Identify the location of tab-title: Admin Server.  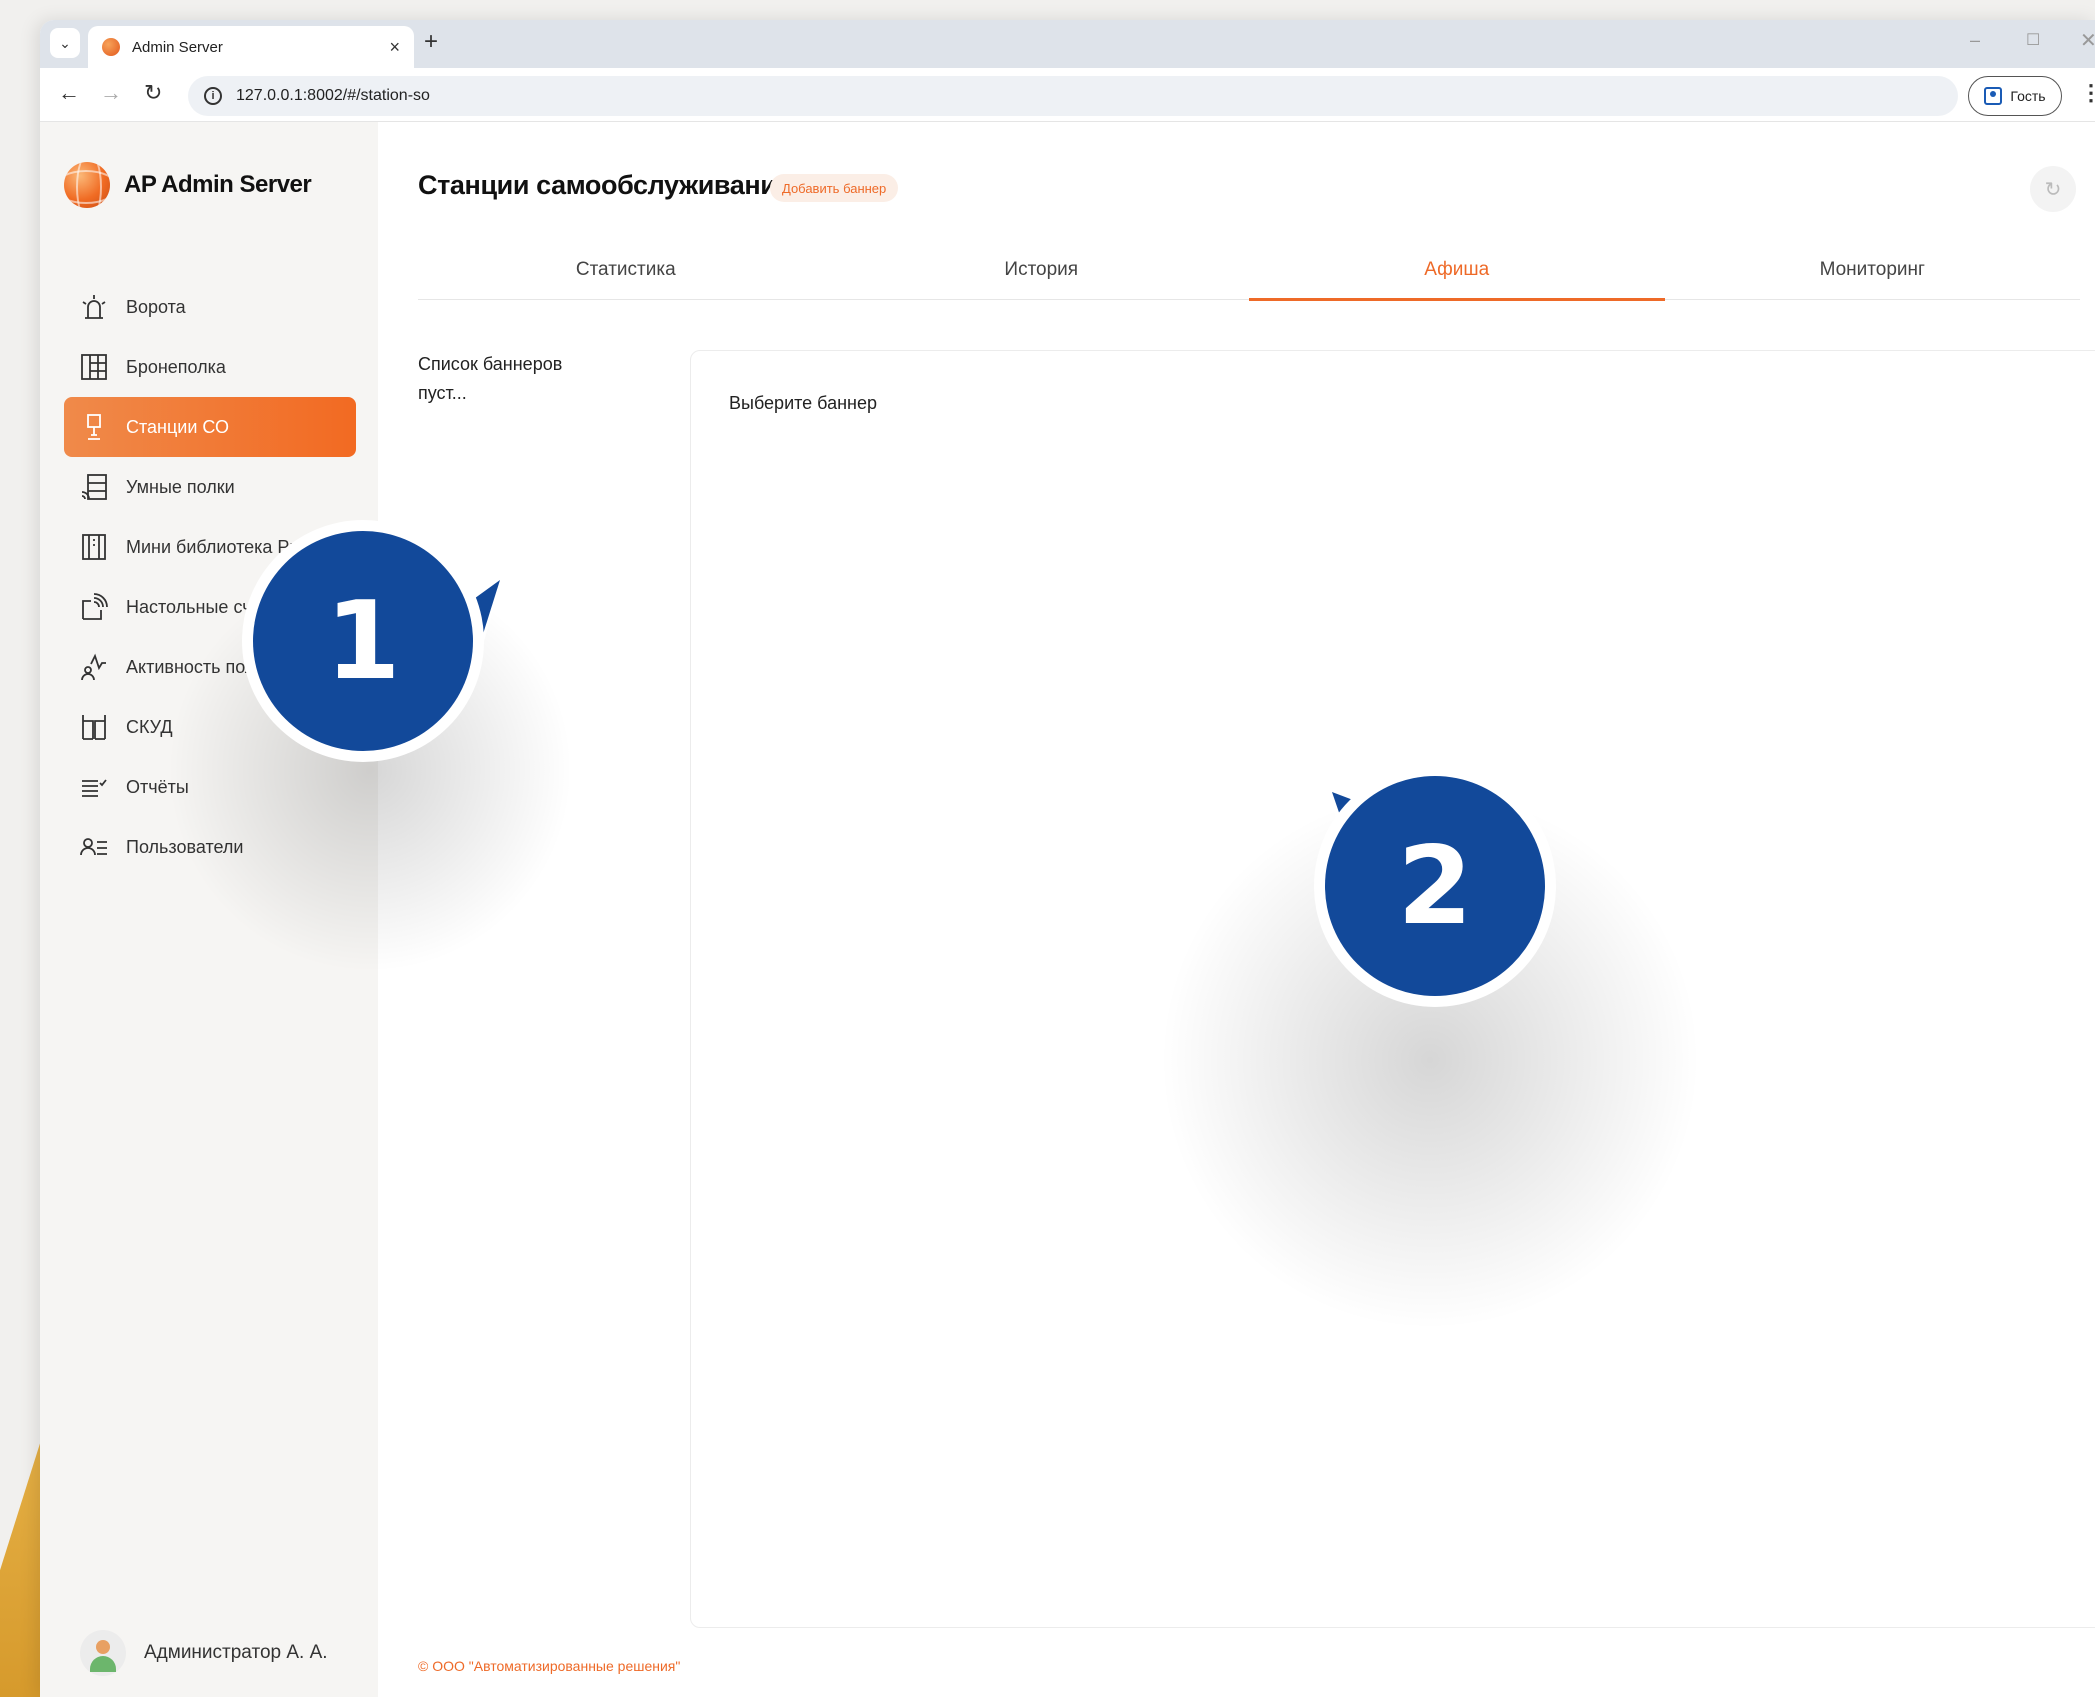
(177, 47).